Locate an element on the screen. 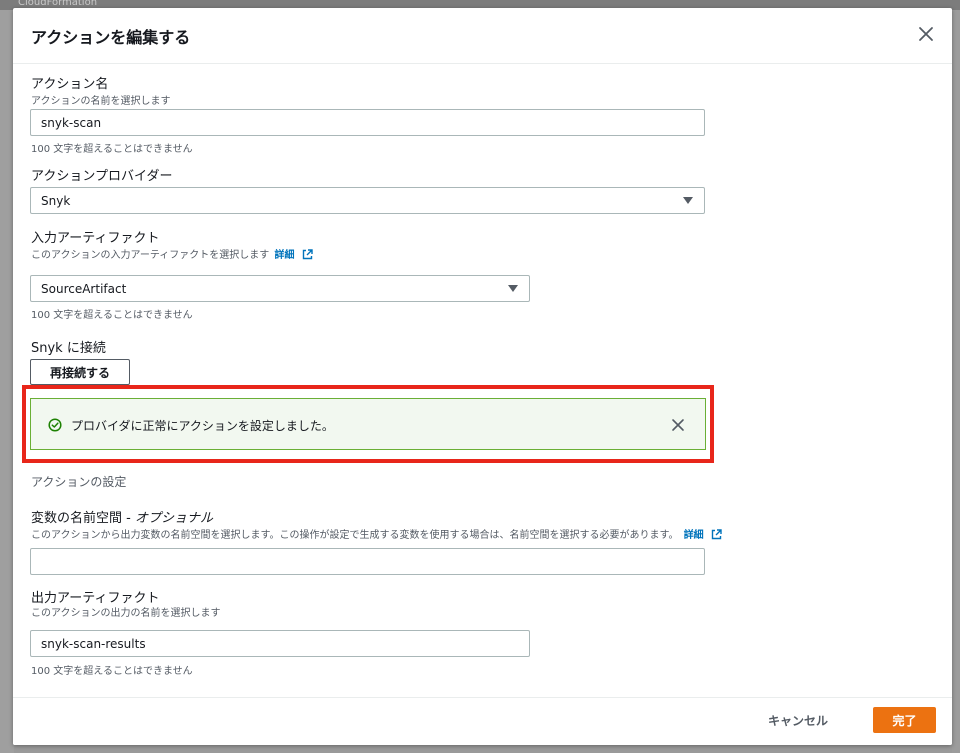 The image size is (960, 753). modal-footer: キャンセル 完了 is located at coordinates (482, 721).